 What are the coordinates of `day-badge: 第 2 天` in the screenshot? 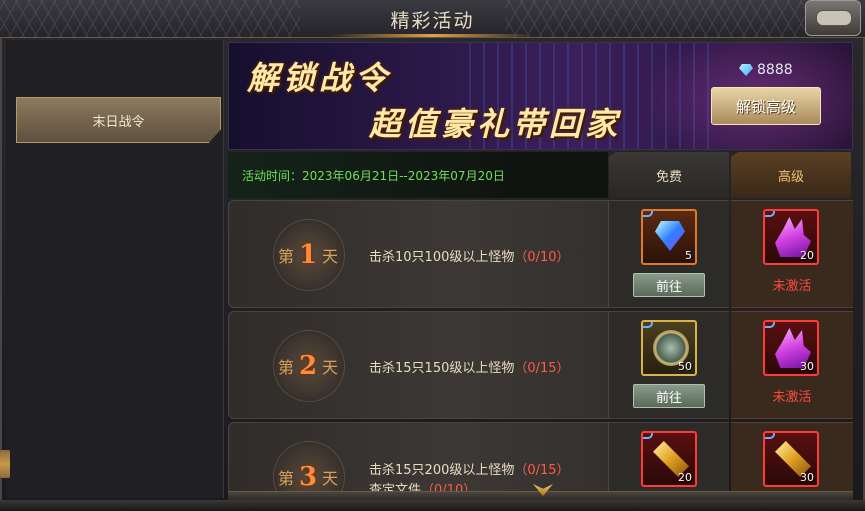 It's located at (308, 366).